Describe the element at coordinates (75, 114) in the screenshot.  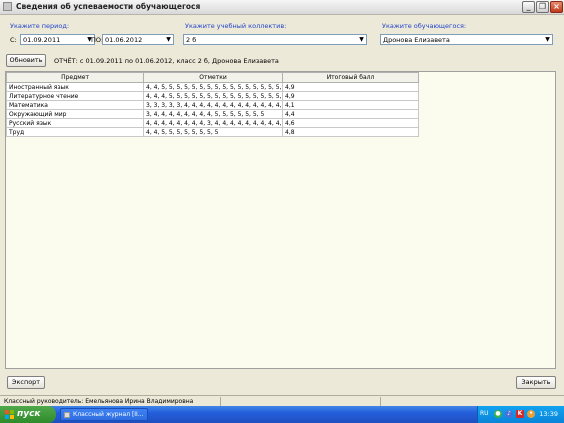
I see `subject-cell: Окружающий мир` at that location.